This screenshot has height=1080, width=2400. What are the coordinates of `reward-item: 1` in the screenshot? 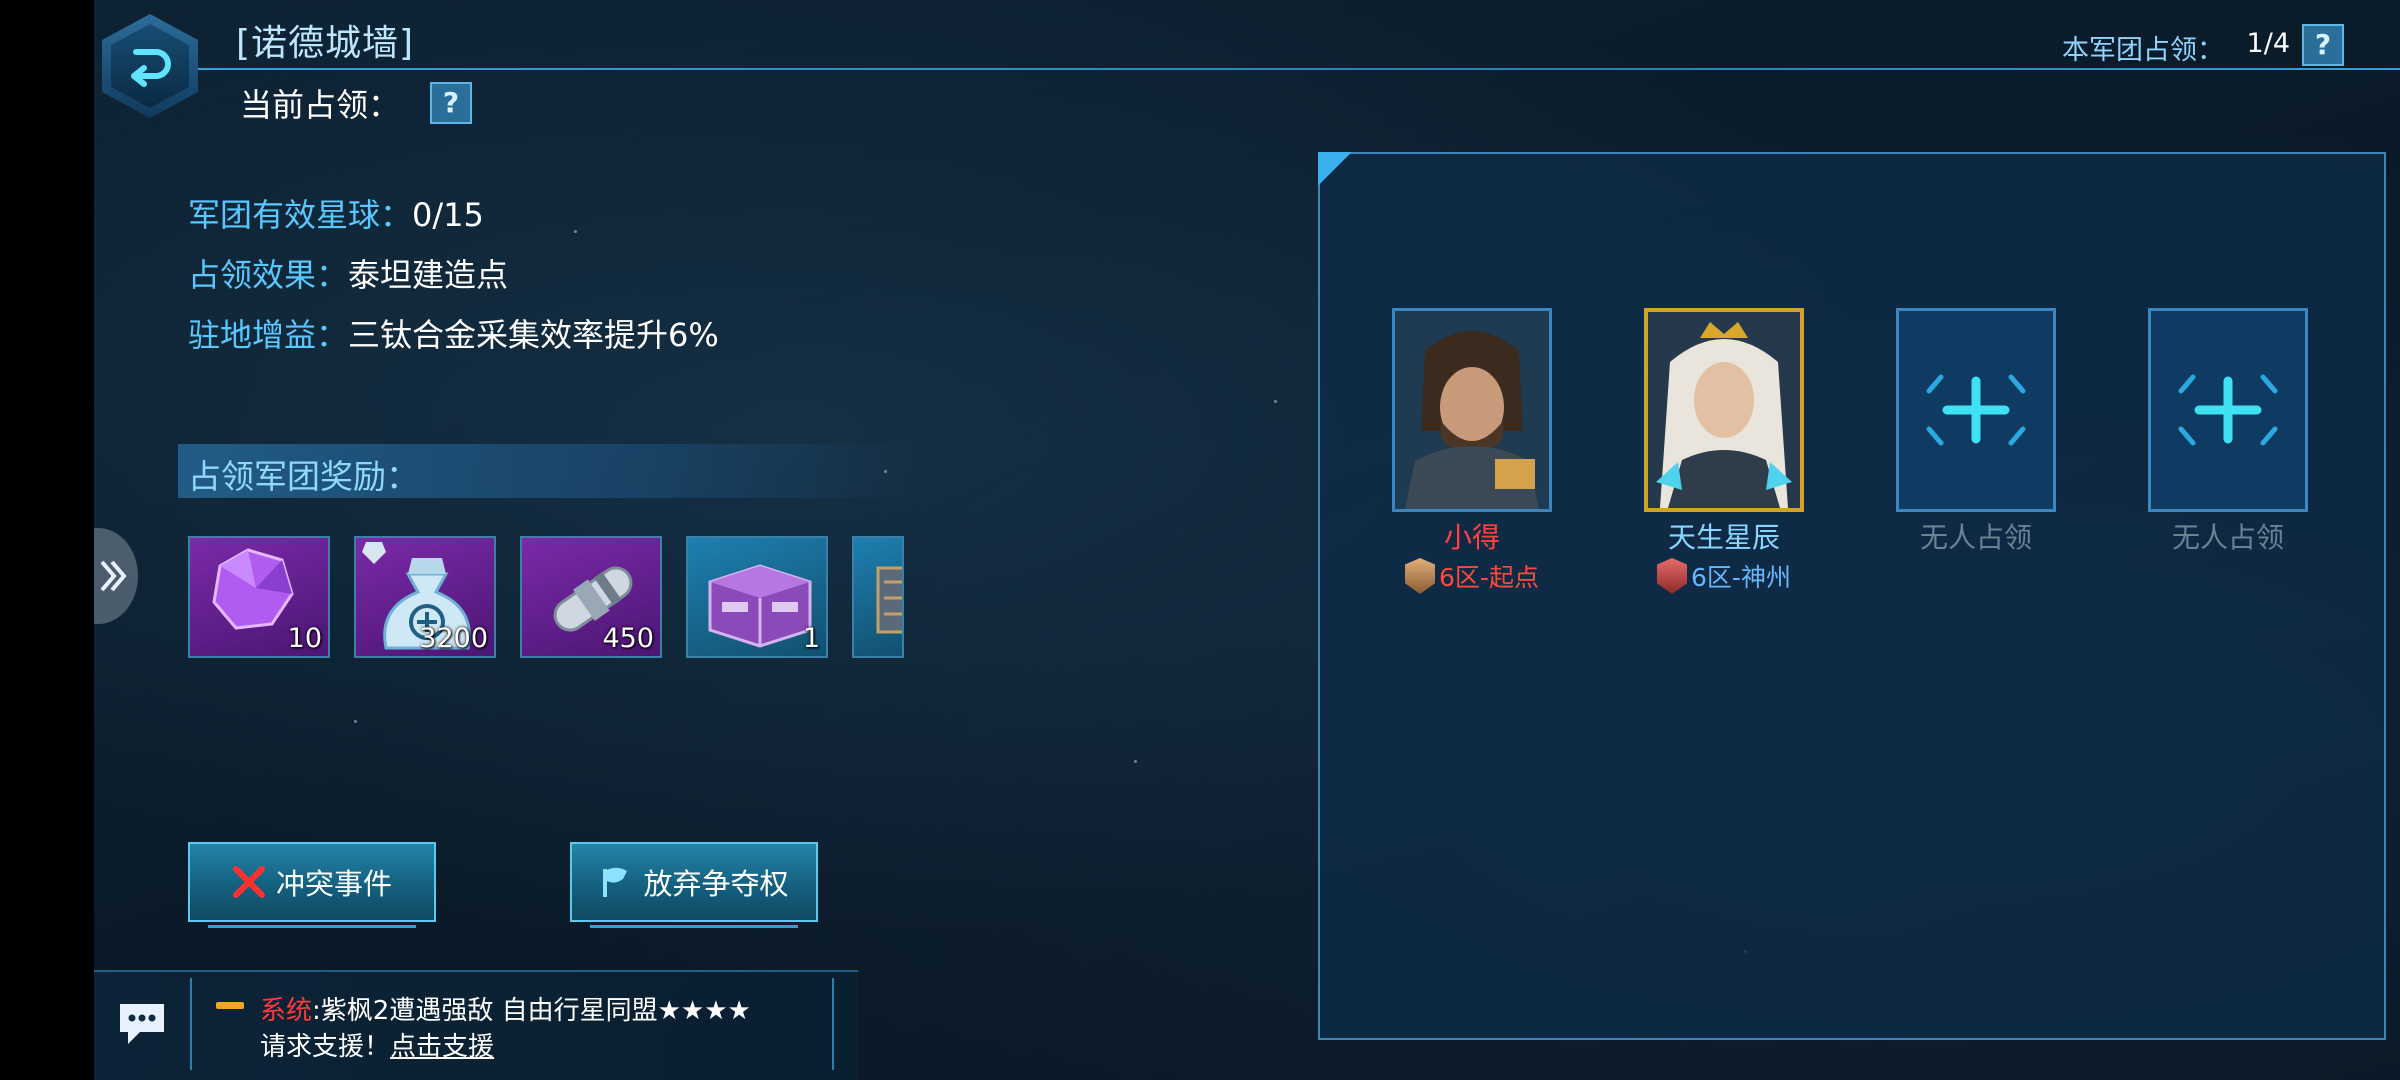 It's located at (757, 597).